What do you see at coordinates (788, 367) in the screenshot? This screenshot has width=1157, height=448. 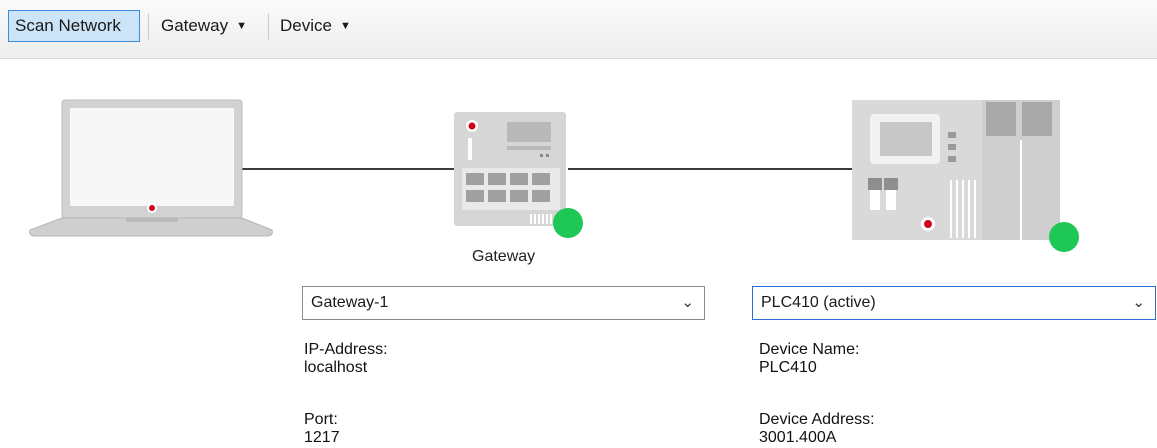 I see `device-name-value: PLC410` at bounding box center [788, 367].